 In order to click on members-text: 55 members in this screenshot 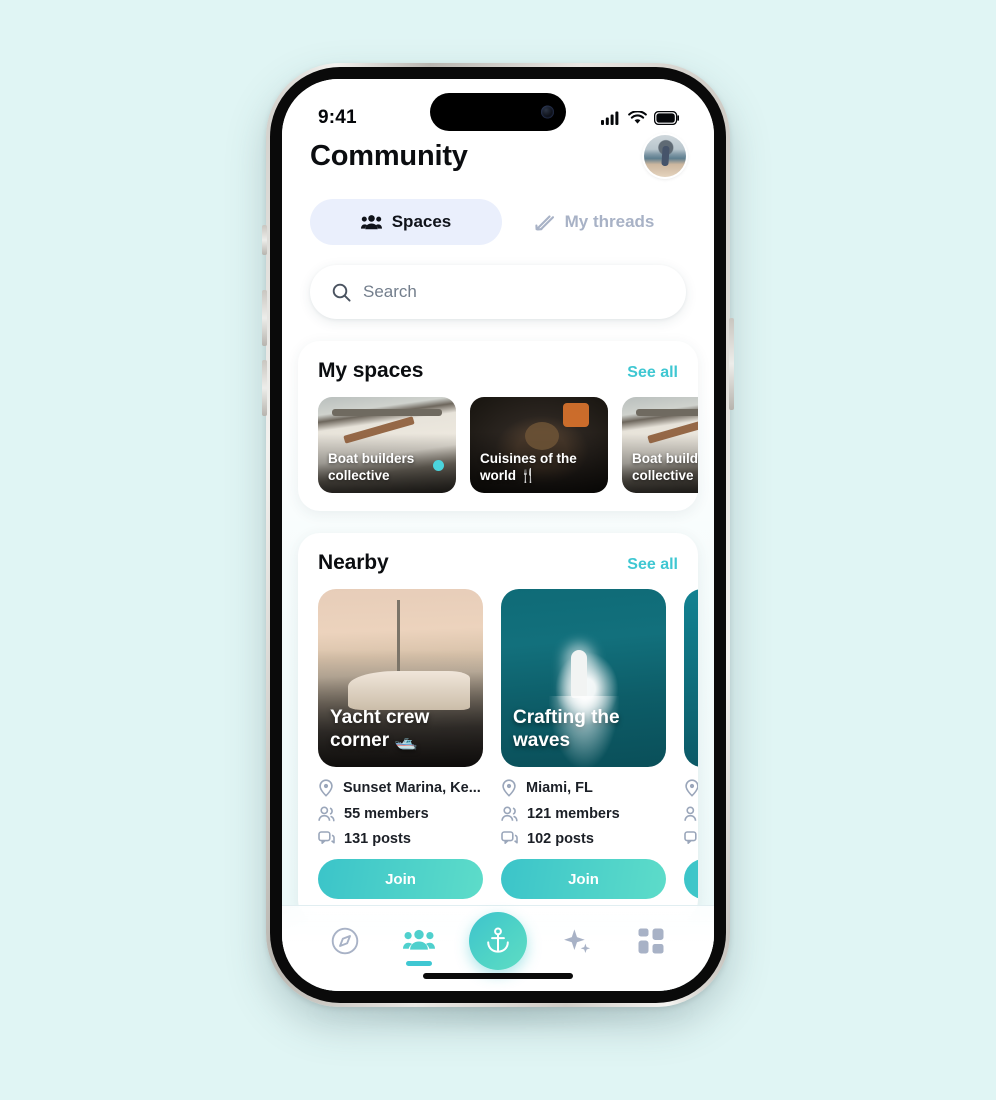, I will do `click(386, 814)`.